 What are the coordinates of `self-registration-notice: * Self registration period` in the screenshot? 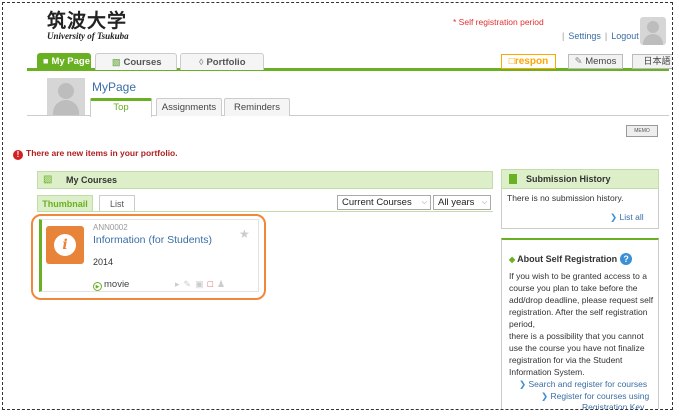 It's located at (498, 22).